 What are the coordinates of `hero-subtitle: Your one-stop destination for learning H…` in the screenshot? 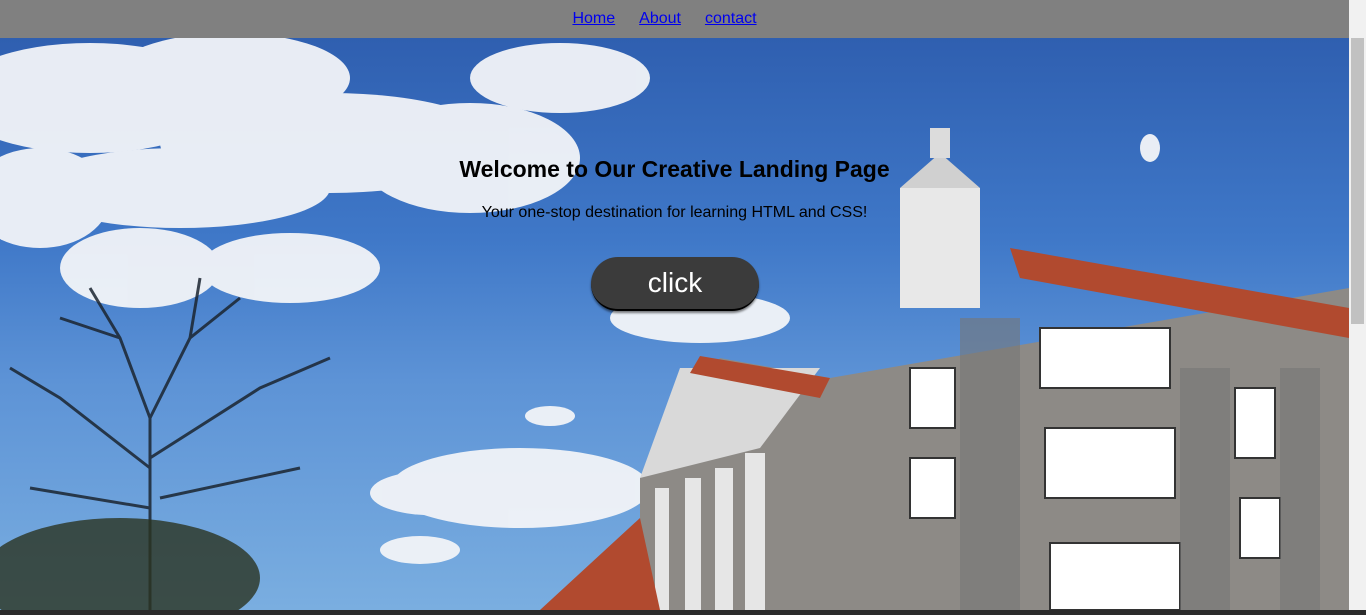 It's located at (674, 212).